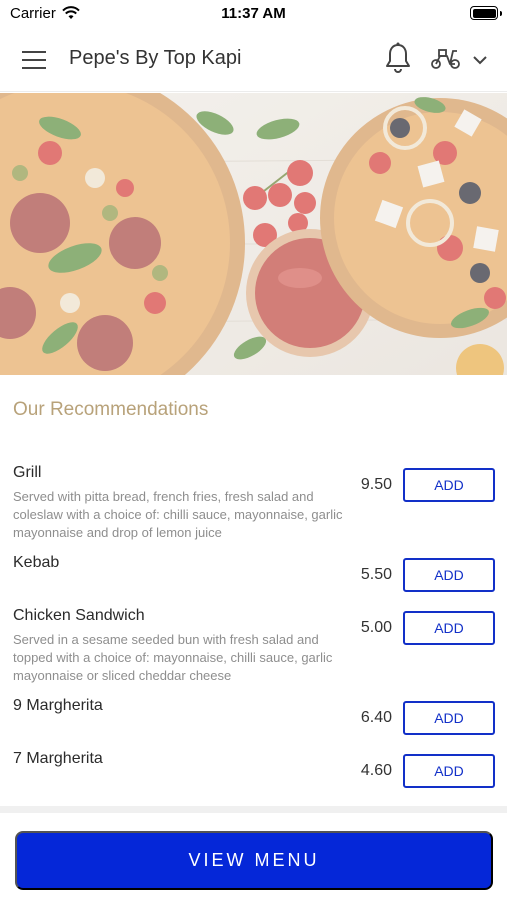  Describe the element at coordinates (27, 472) in the screenshot. I see `item-name: Grill` at that location.